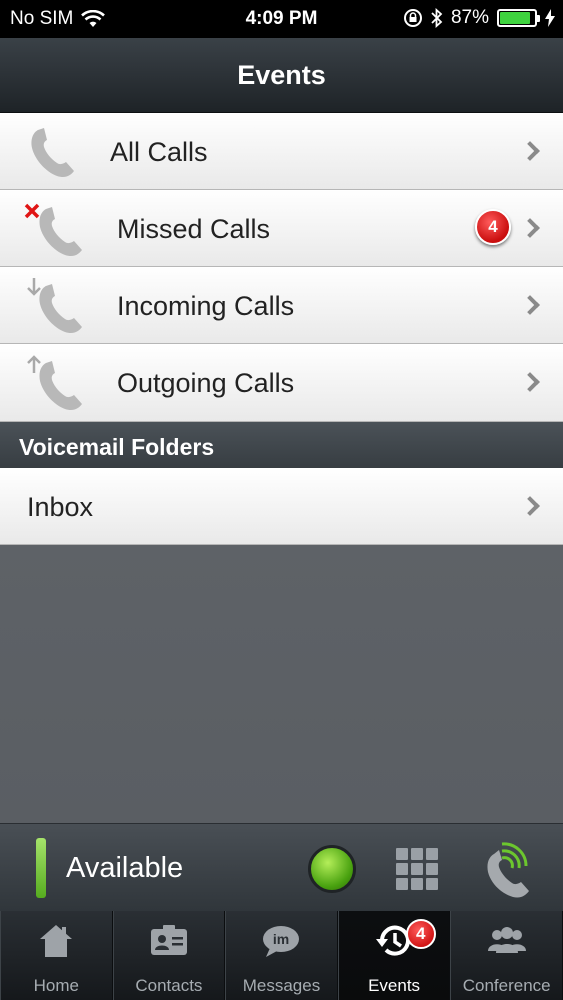 The image size is (563, 1000). Describe the element at coordinates (53, 230) in the screenshot. I see `missed-call-icon` at that location.